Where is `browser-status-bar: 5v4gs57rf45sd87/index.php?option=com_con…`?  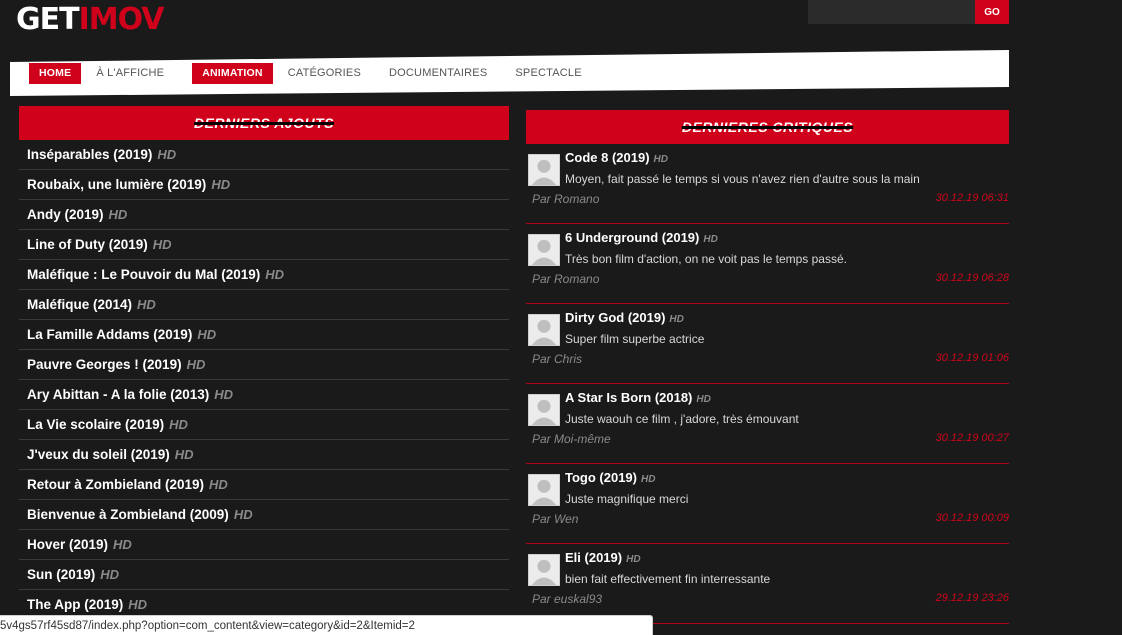 browser-status-bar: 5v4gs57rf45sd87/index.php?option=com_con… is located at coordinates (326, 625).